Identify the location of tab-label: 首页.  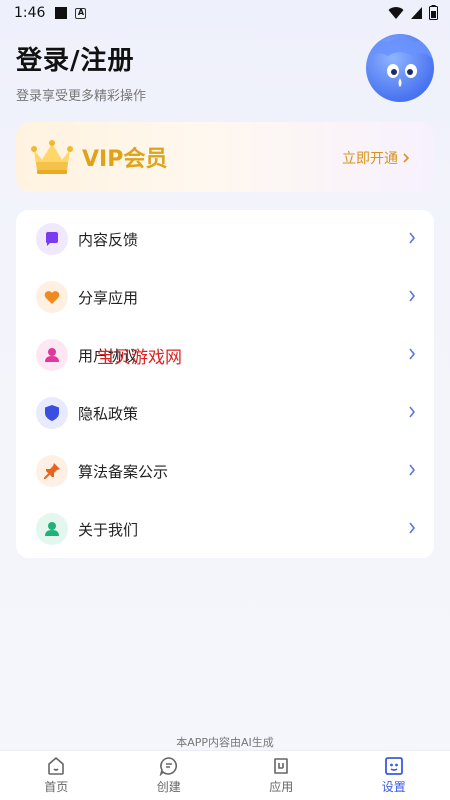
(56, 787).